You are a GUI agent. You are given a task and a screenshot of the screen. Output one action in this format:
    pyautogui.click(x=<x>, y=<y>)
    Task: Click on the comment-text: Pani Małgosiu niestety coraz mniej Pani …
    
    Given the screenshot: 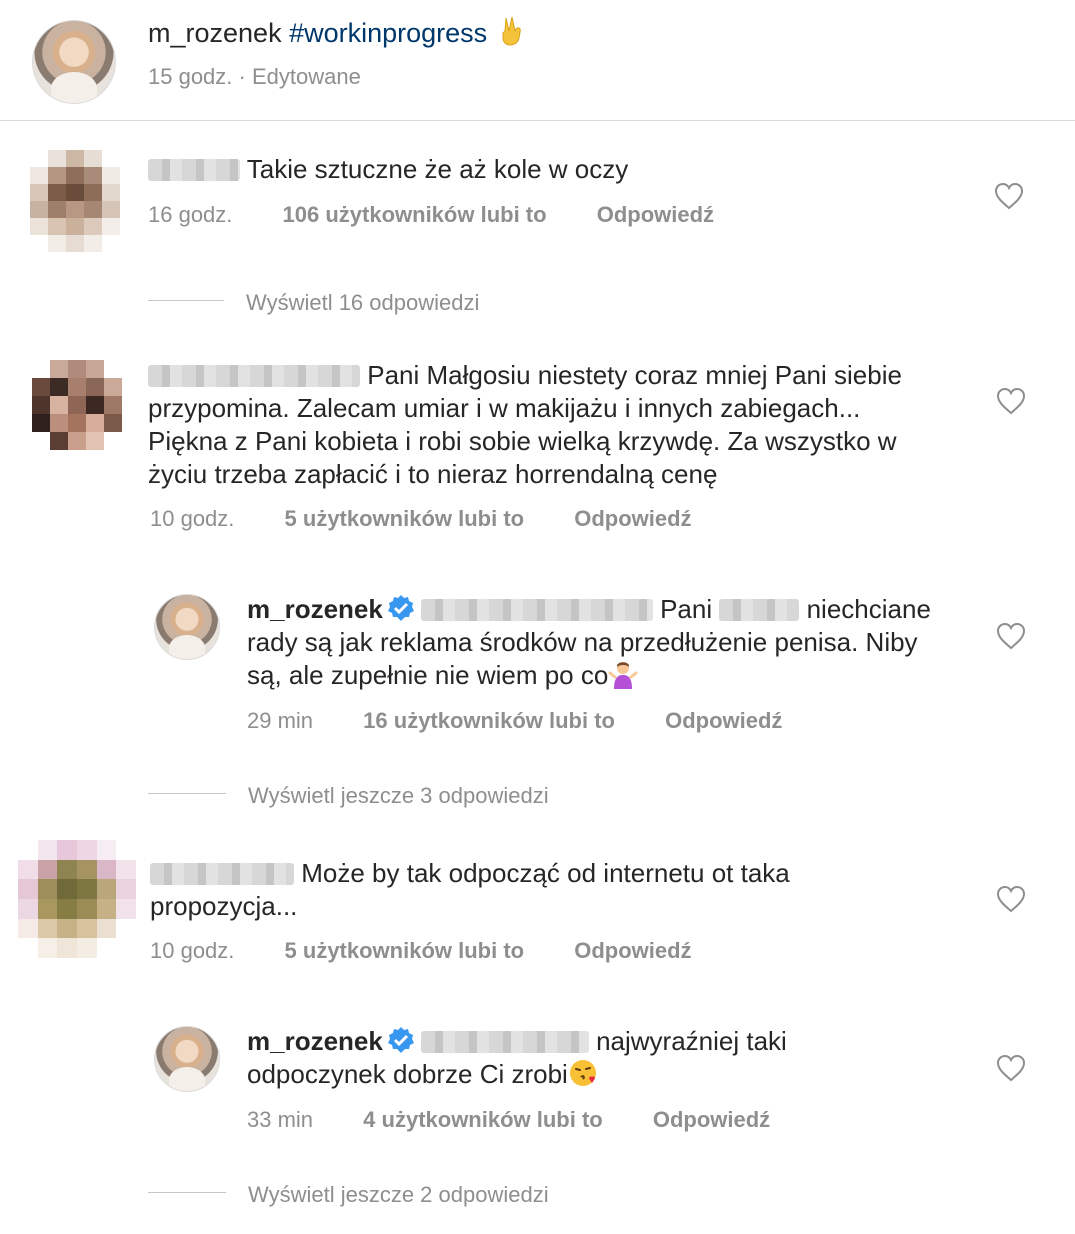 What is the action you would take?
    pyautogui.click(x=563, y=425)
    